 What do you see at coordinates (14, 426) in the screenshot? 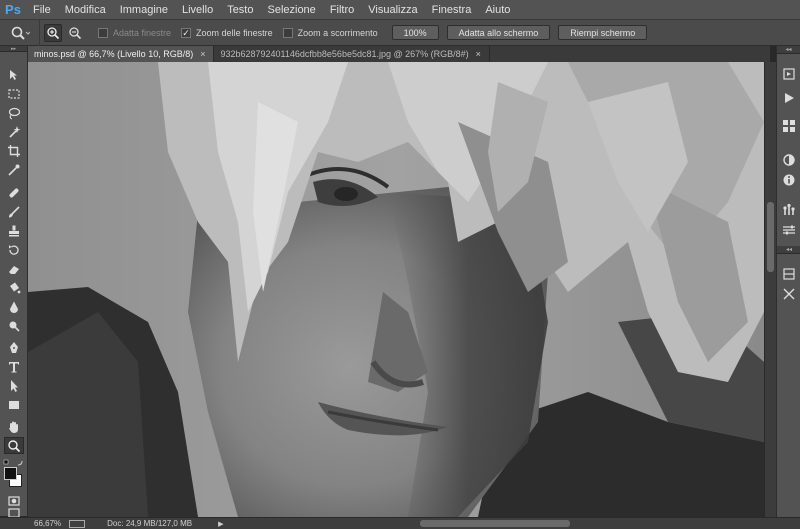
I see `hand-tool-icon` at bounding box center [14, 426].